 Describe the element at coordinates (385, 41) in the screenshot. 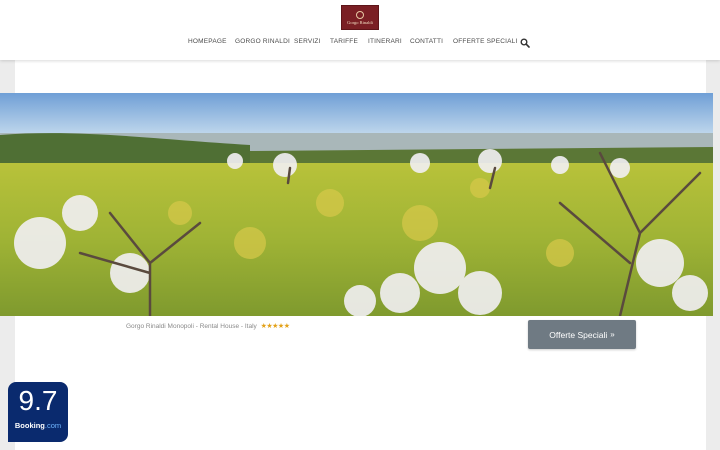

I see `nav-item-itinerari: ITINERARI` at that location.